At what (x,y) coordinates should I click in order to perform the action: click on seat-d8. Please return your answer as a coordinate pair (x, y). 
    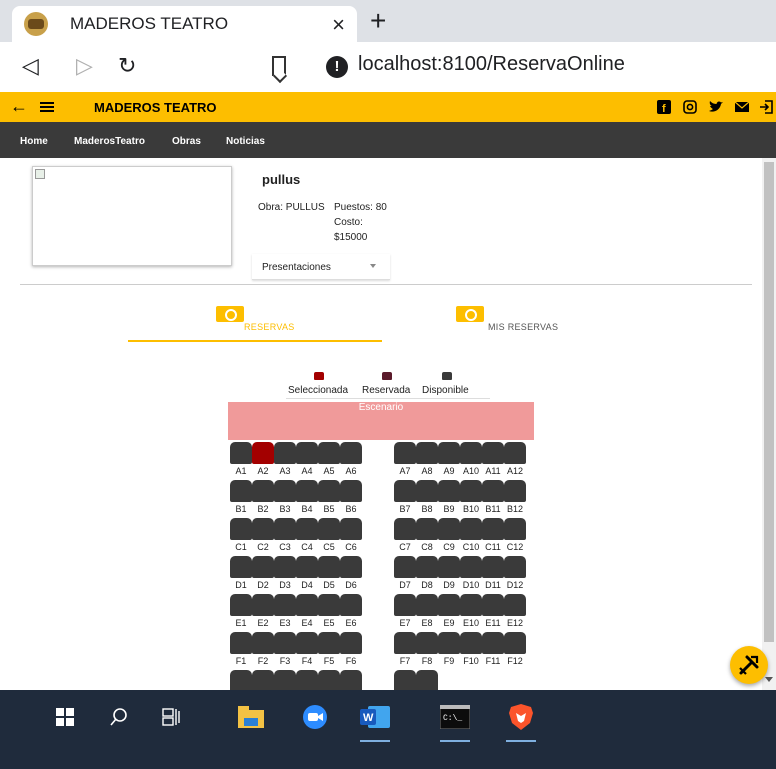
    Looking at the image, I should click on (427, 567).